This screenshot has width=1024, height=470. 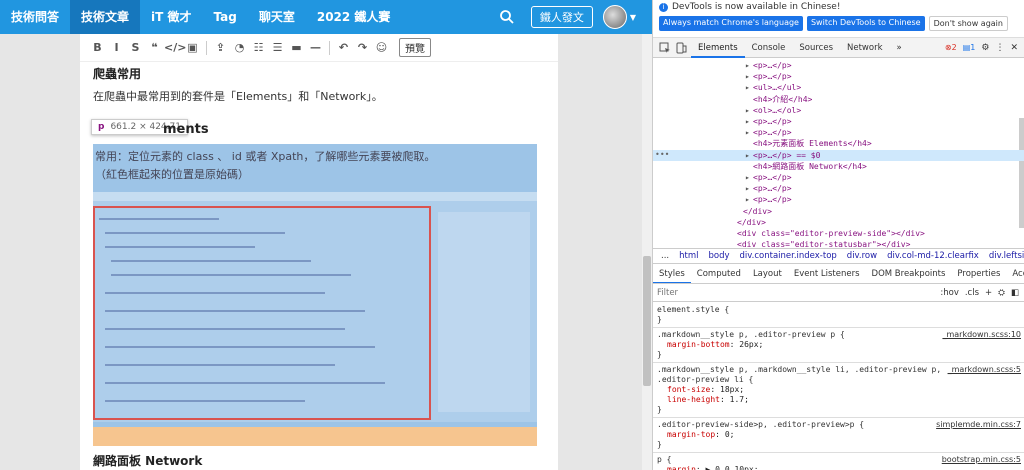 I want to click on dom-row: <ul>…</ul>, so click(x=777, y=87).